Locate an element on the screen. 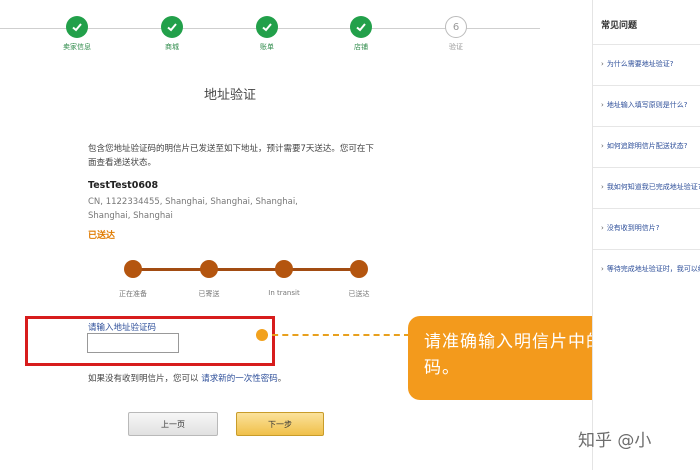  step-label: 账单 is located at coordinates (267, 47).